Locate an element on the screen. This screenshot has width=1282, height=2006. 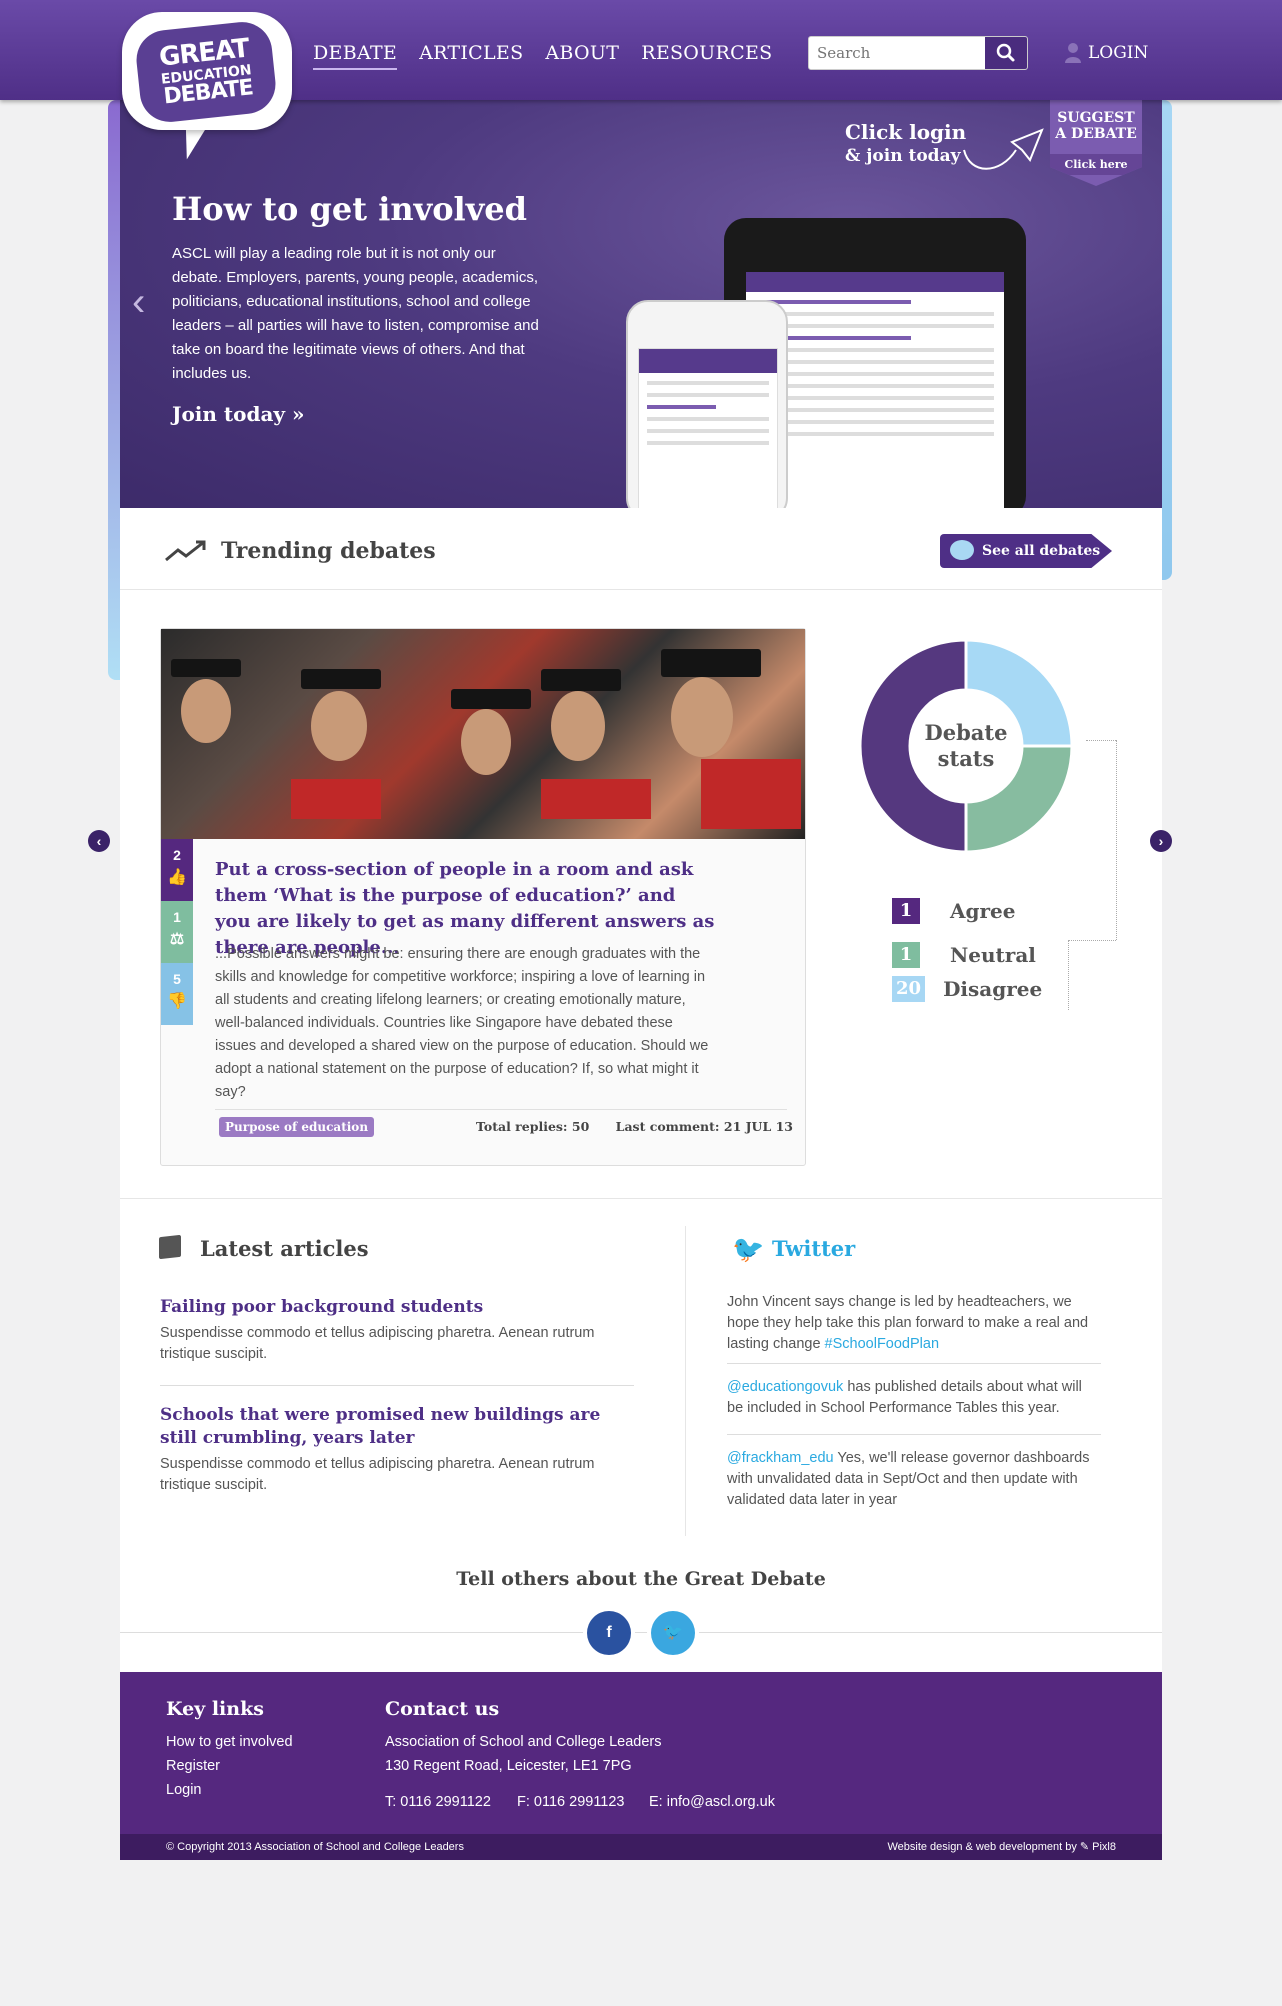
share-title: Tell others about the Great Debate is located at coordinates (641, 1579).